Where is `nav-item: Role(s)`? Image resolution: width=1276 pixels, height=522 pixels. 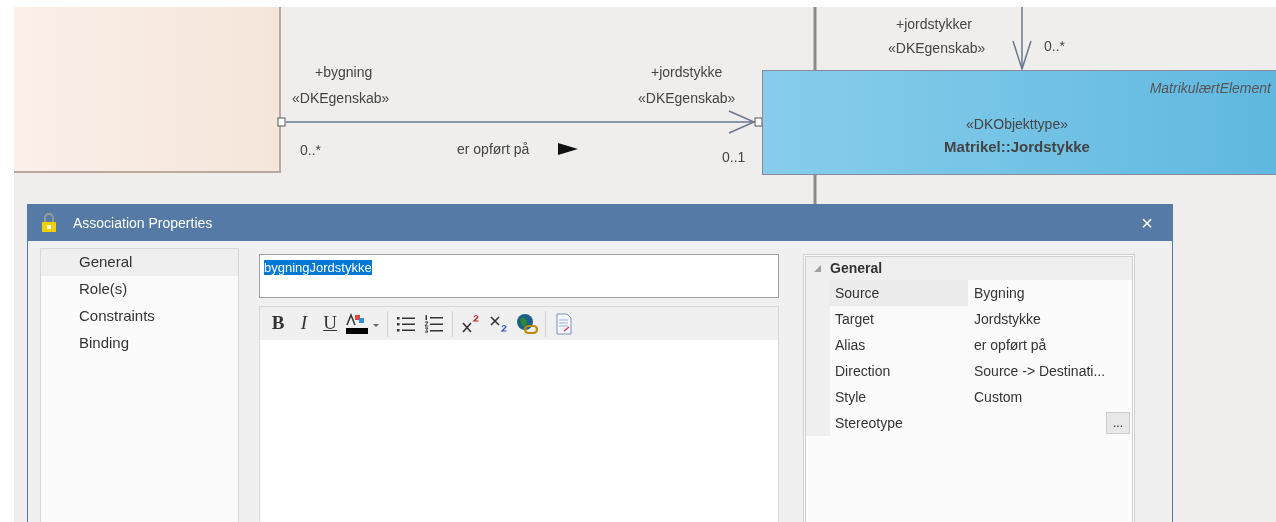
nav-item: Role(s) is located at coordinates (139, 289).